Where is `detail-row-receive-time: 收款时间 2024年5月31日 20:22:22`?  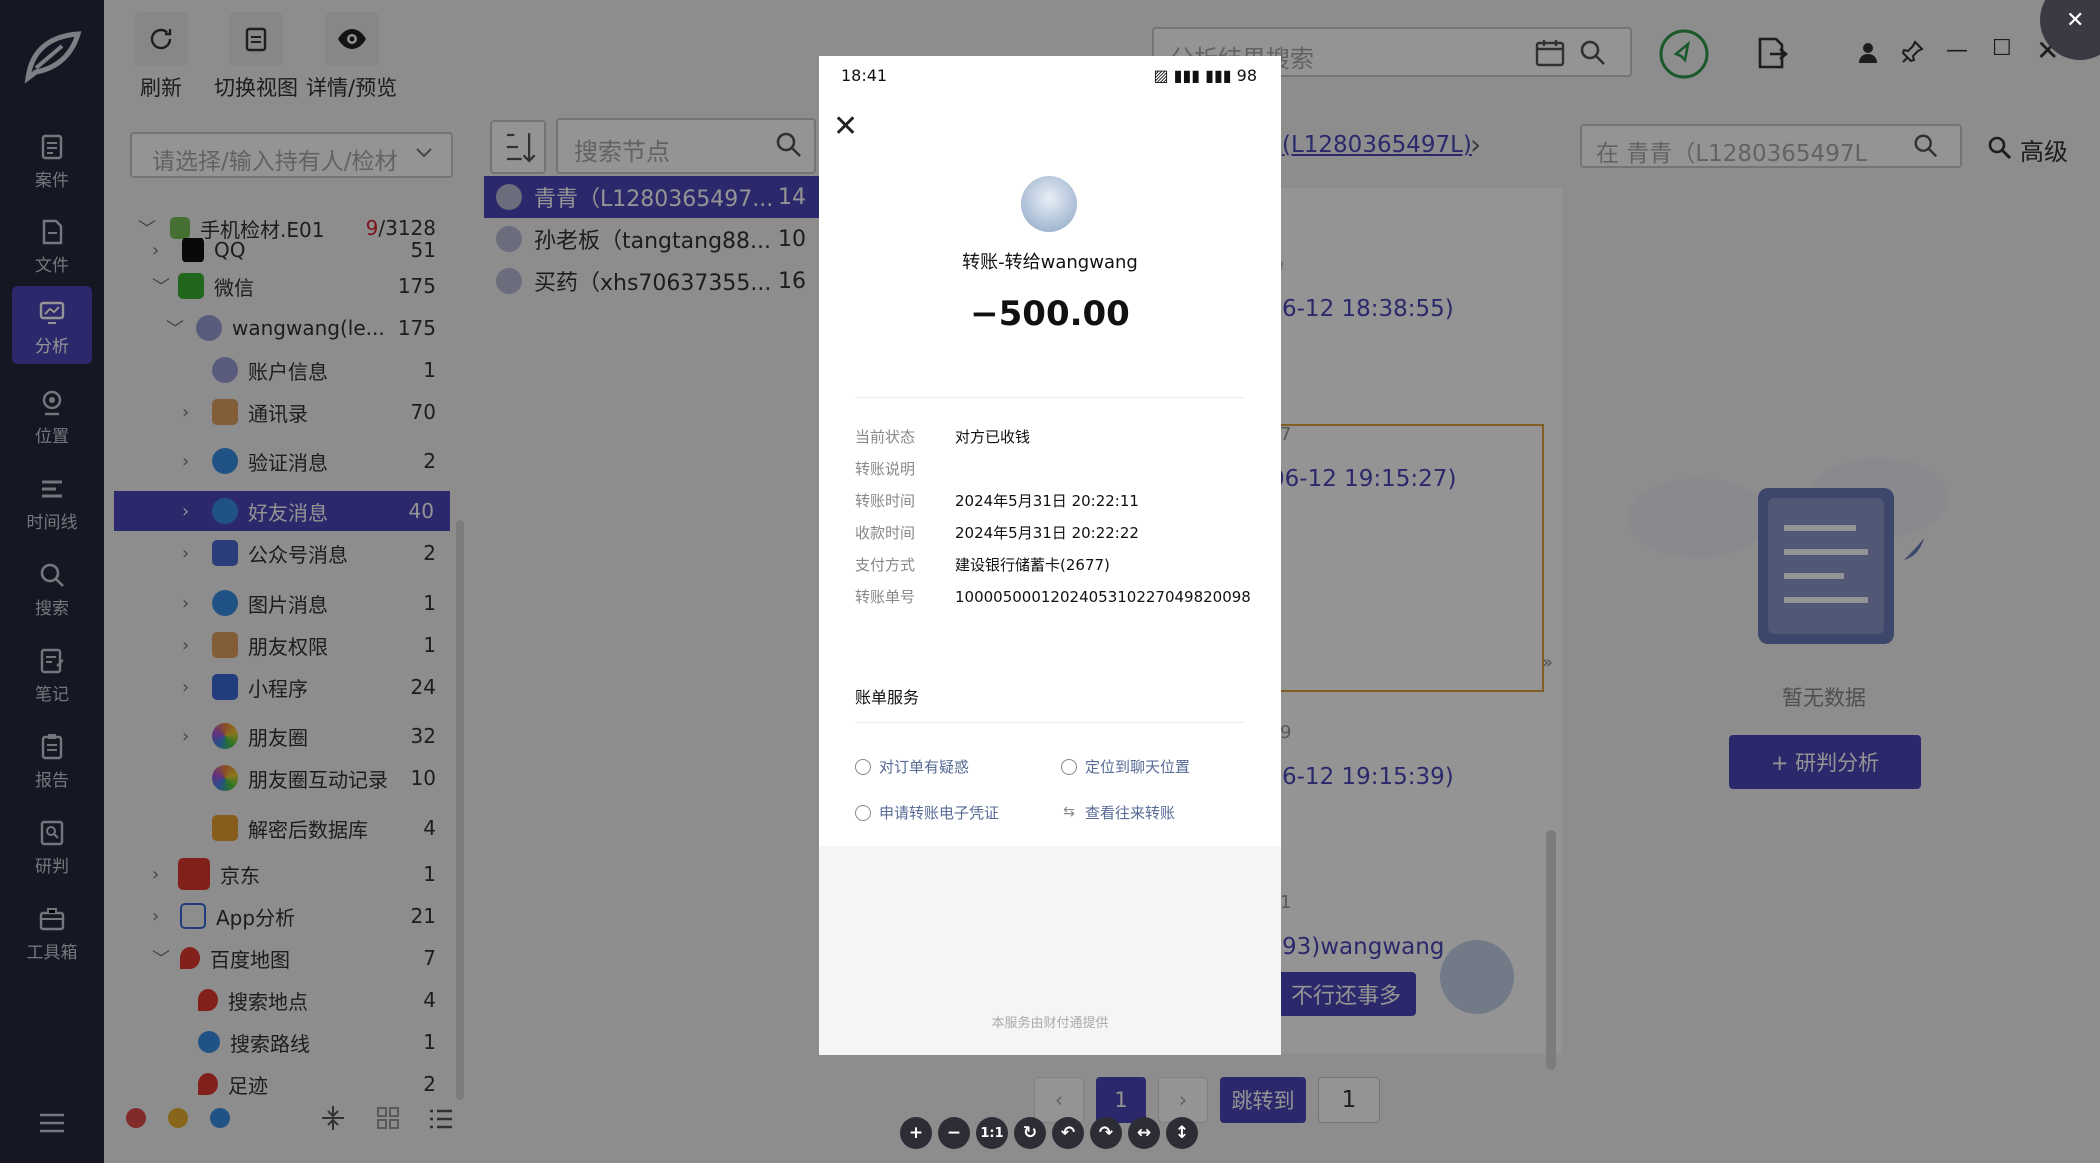 detail-row-receive-time: 收款时间 2024年5月31日 20:22:22 is located at coordinates (997, 532).